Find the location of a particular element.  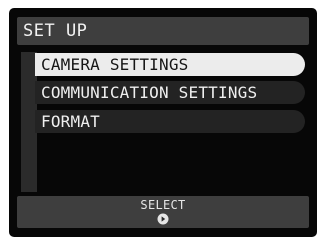

menu-item-label: COMMUNICATION SETTINGS is located at coordinates (149, 92).